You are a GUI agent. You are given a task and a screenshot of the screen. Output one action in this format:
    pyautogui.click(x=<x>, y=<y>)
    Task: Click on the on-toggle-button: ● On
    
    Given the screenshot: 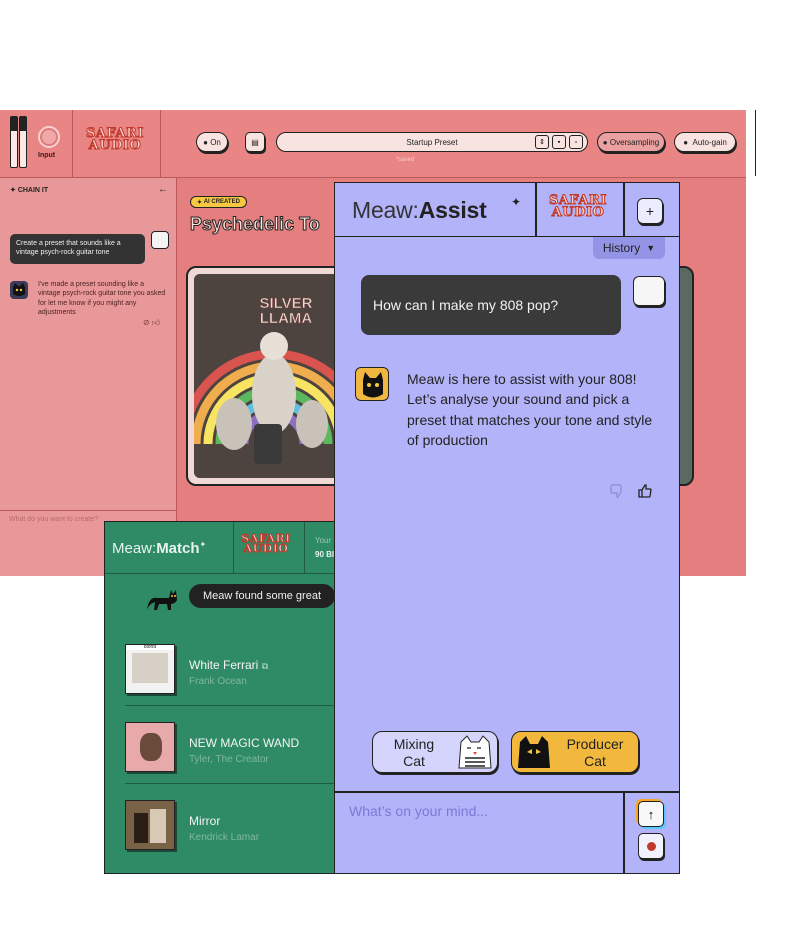 What is the action you would take?
    pyautogui.click(x=212, y=142)
    